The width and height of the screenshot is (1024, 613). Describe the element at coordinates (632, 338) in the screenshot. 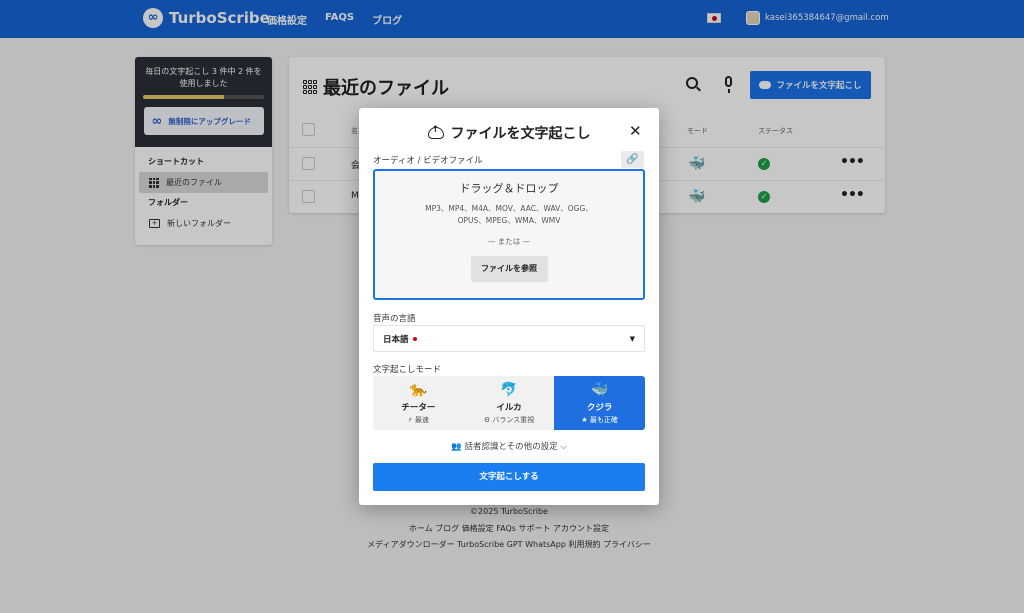

I see `chevron-down-icon: ▼` at that location.